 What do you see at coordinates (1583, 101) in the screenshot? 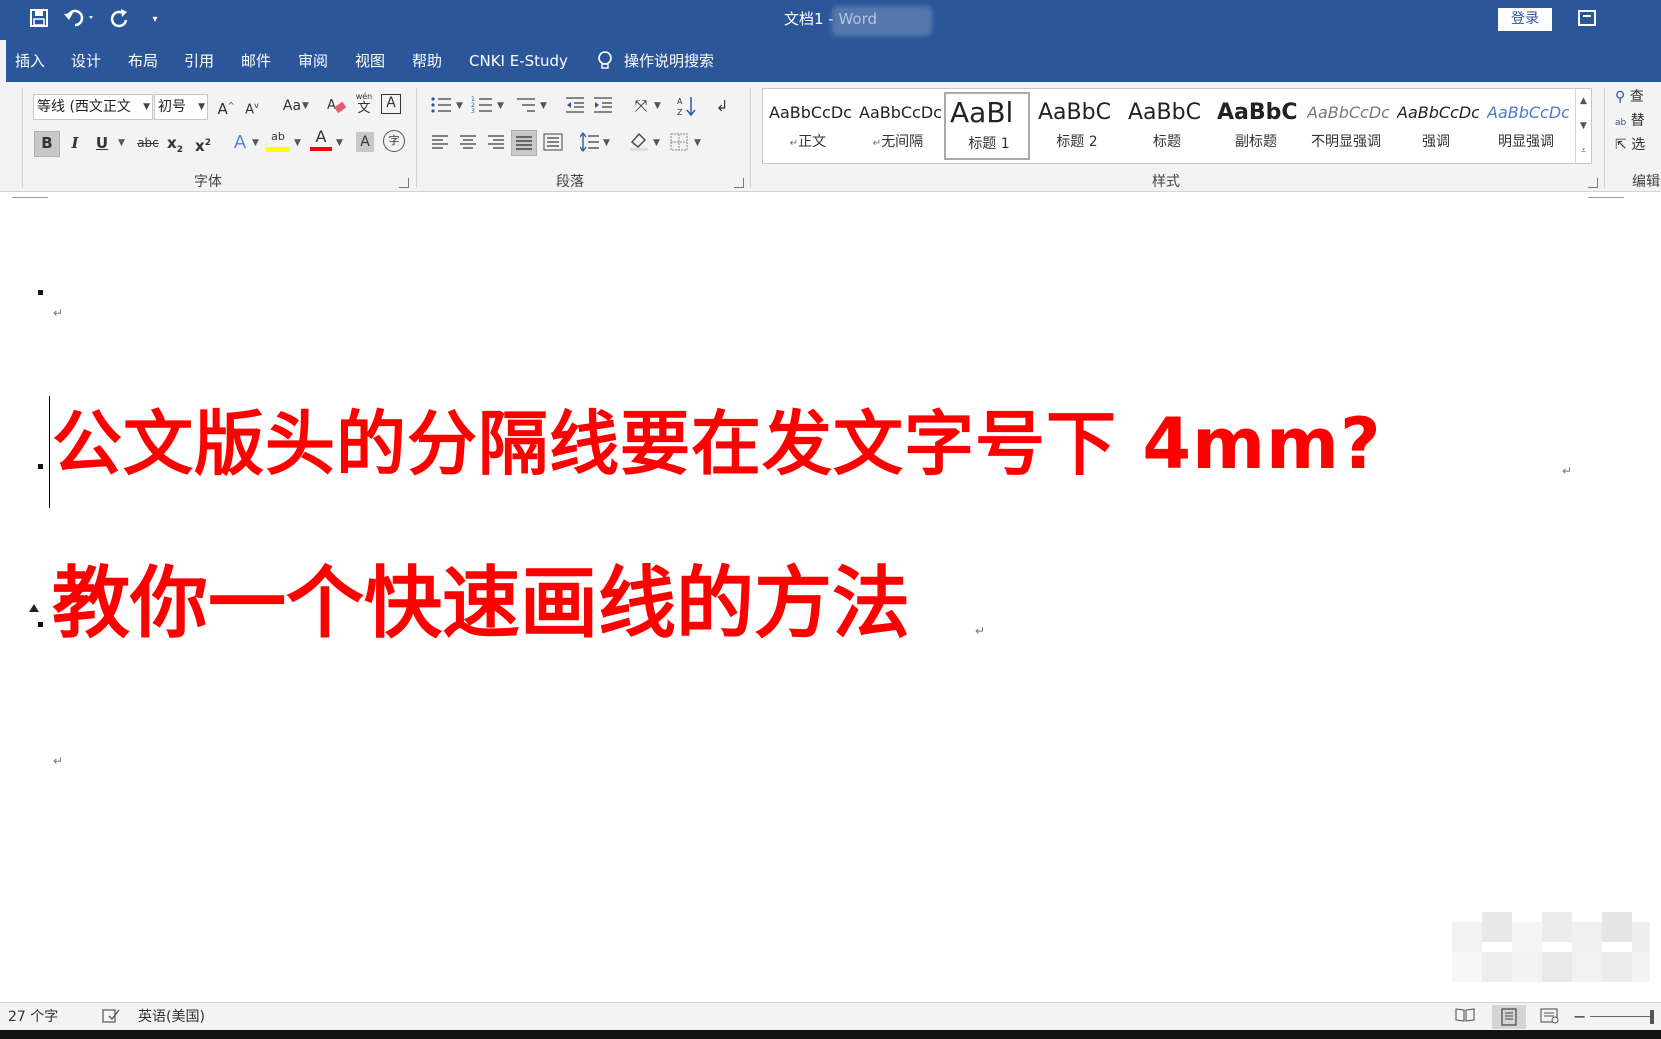
I see `gallery-up-icon: ▲` at bounding box center [1583, 101].